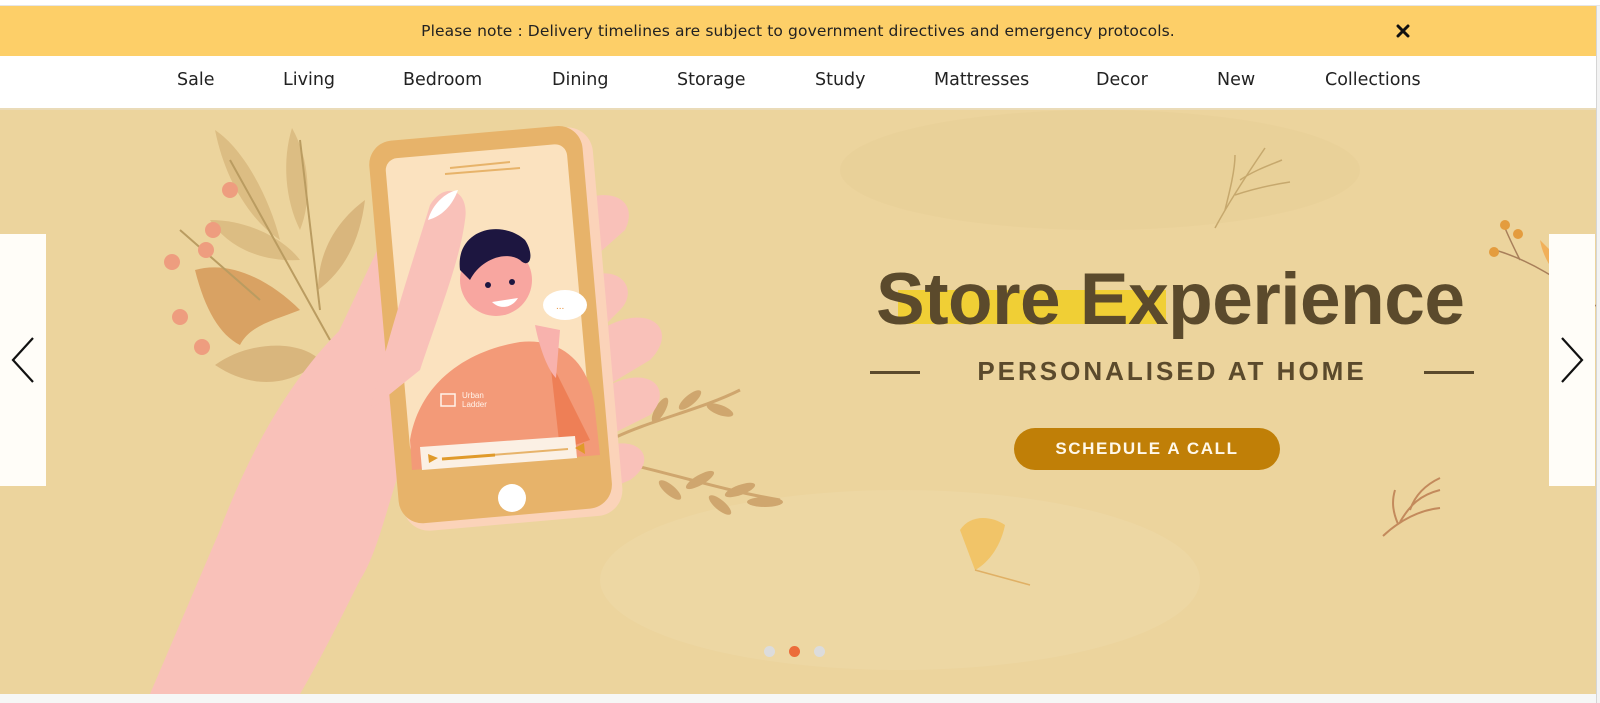 Image resolution: width=1600 pixels, height=703 pixels. Describe the element at coordinates (711, 80) in the screenshot. I see `nav-item-storage: Storage` at that location.